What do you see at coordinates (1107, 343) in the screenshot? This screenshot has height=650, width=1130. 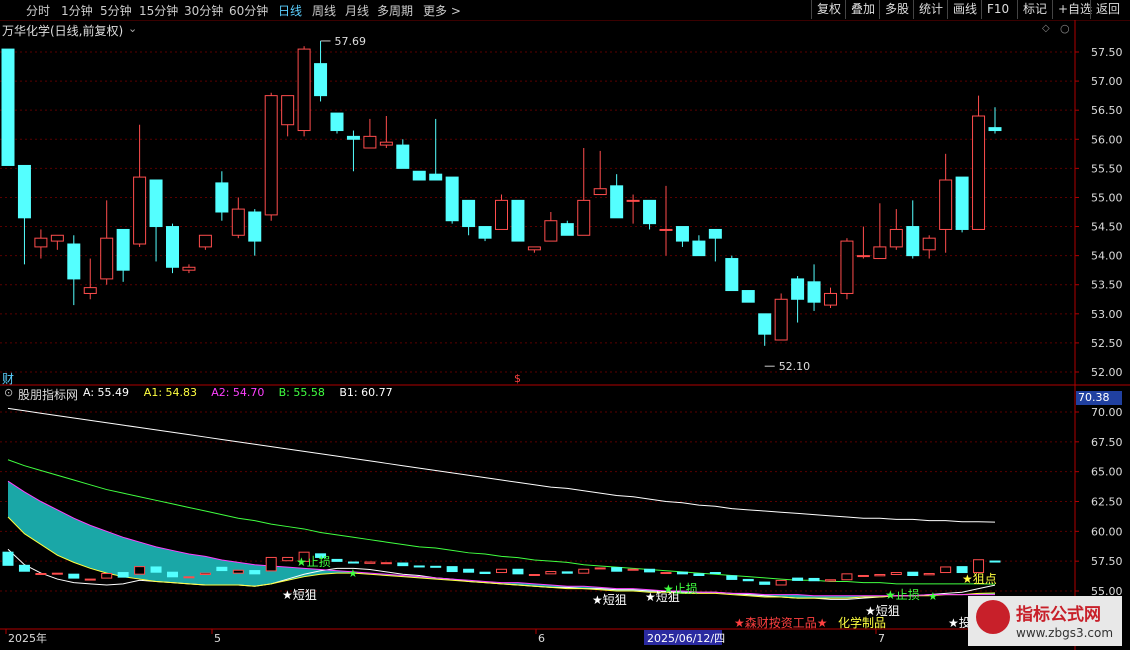 I see `y-tick-label-10: 52.50` at bounding box center [1107, 343].